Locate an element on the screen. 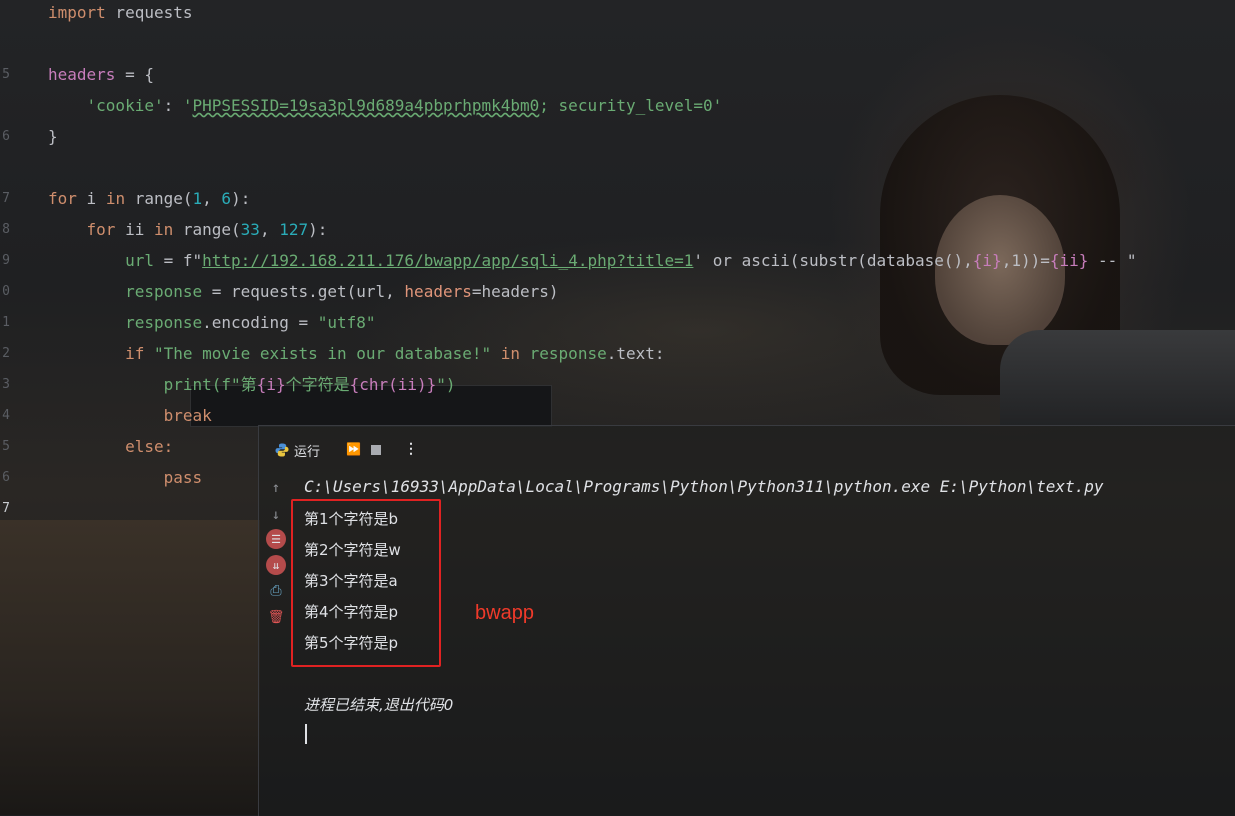 The image size is (1235, 816). exit-message: 进程已结束,退出代码0 is located at coordinates (379, 705).